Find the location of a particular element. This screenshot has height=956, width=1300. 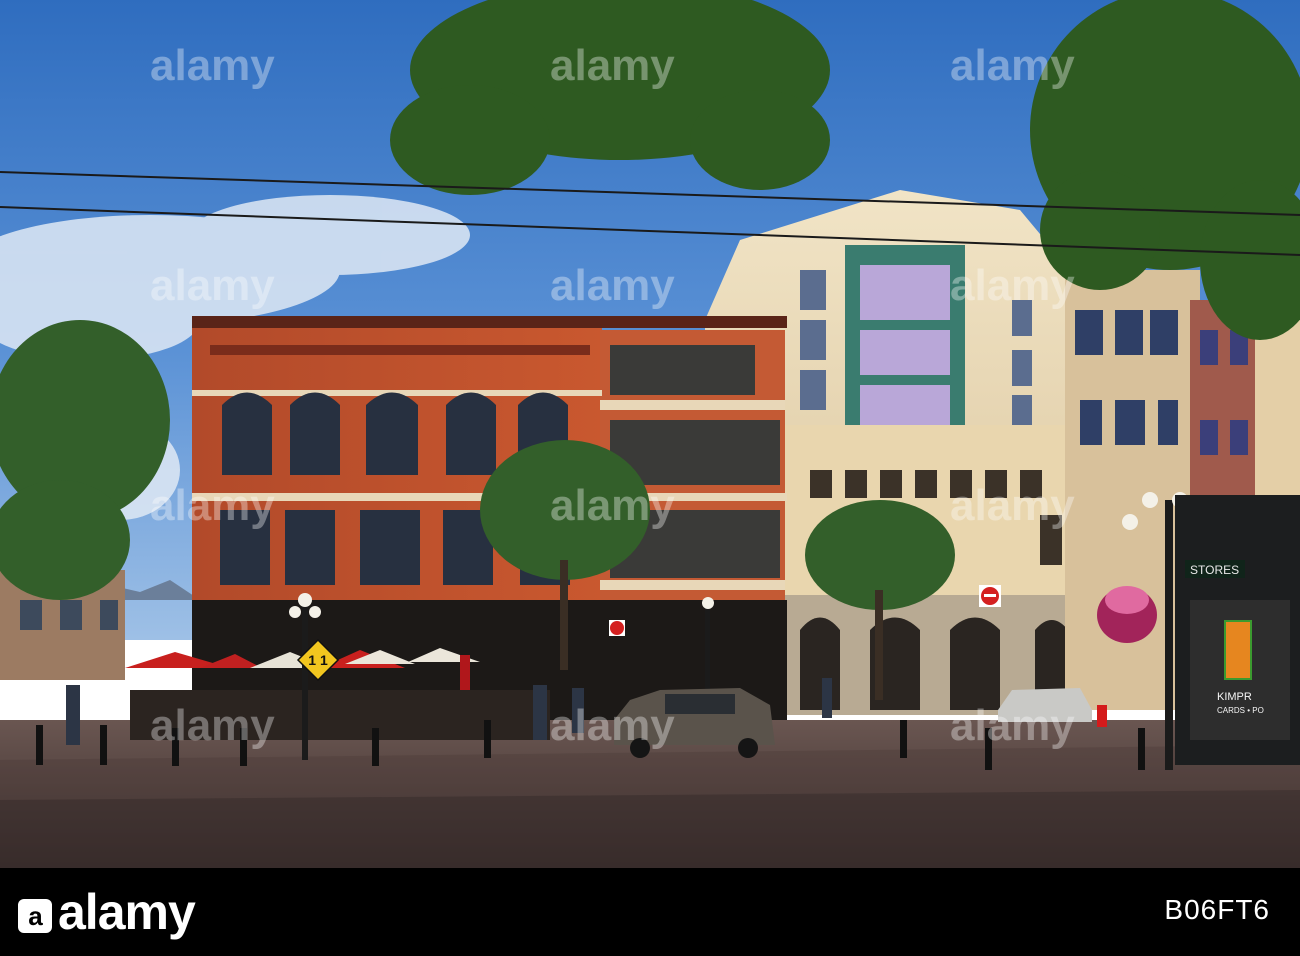

shop-sign-line2: CARDS • PO is located at coordinates (1240, 710).